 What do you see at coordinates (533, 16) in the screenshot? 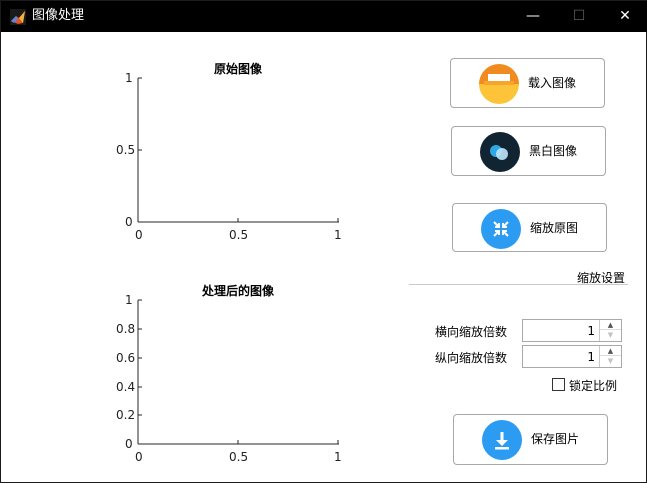
I see `minimize-button: —` at bounding box center [533, 16].